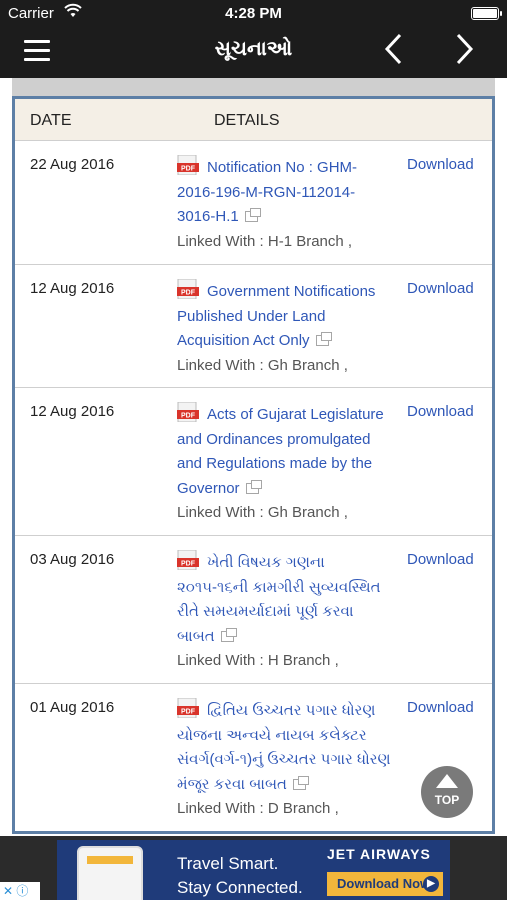 This screenshot has width=507, height=900. What do you see at coordinates (247, 120) in the screenshot?
I see `header-details: DETAILS` at bounding box center [247, 120].